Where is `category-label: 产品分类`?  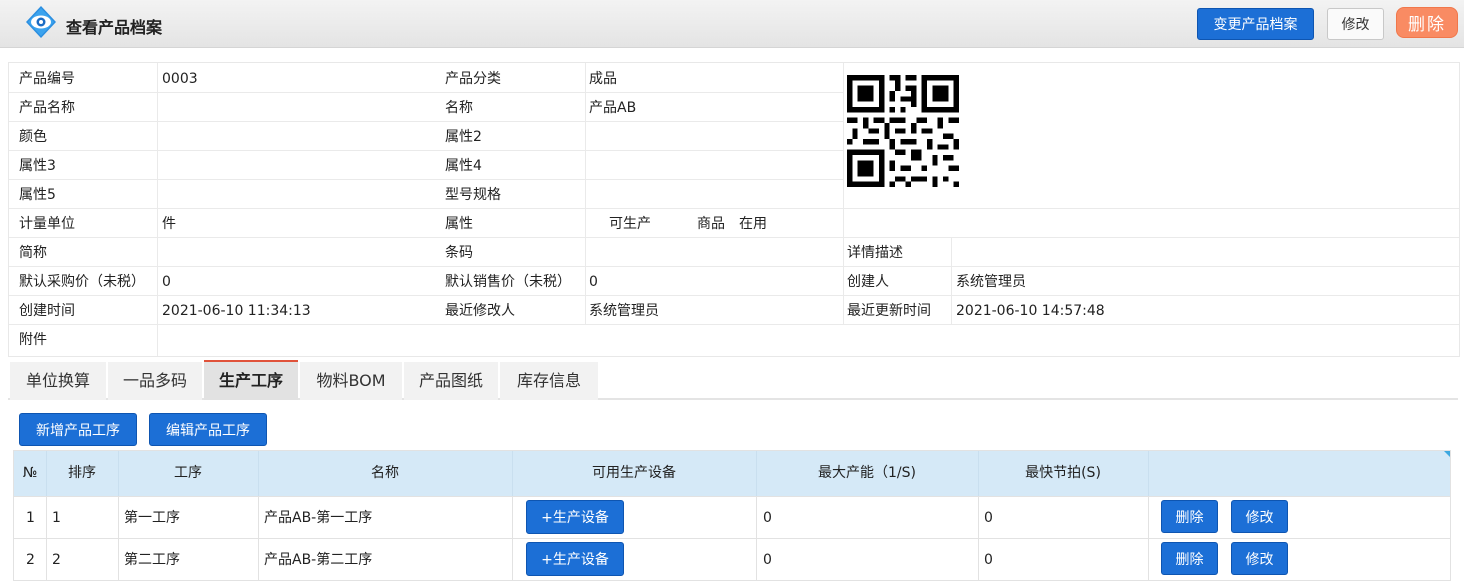 category-label: 产品分类 is located at coordinates (473, 79).